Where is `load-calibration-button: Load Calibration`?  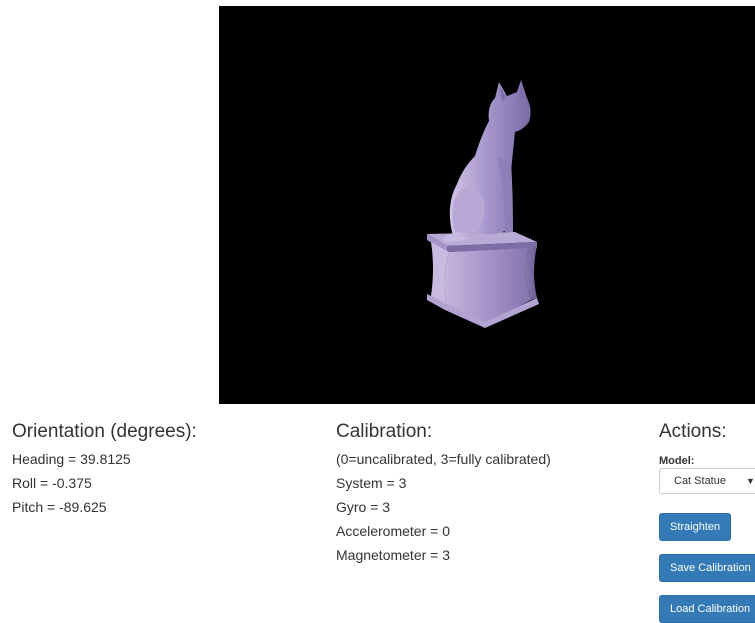
load-calibration-button: Load Calibration is located at coordinates (707, 609).